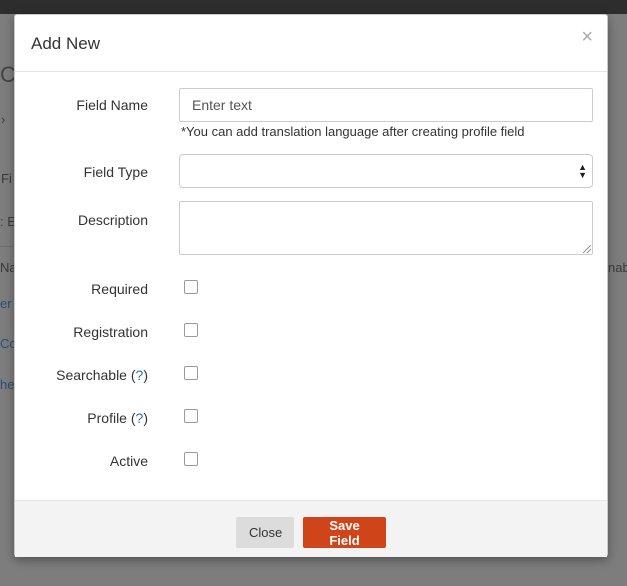 The image size is (627, 586). I want to click on field-name-label: Field Name, so click(112, 105).